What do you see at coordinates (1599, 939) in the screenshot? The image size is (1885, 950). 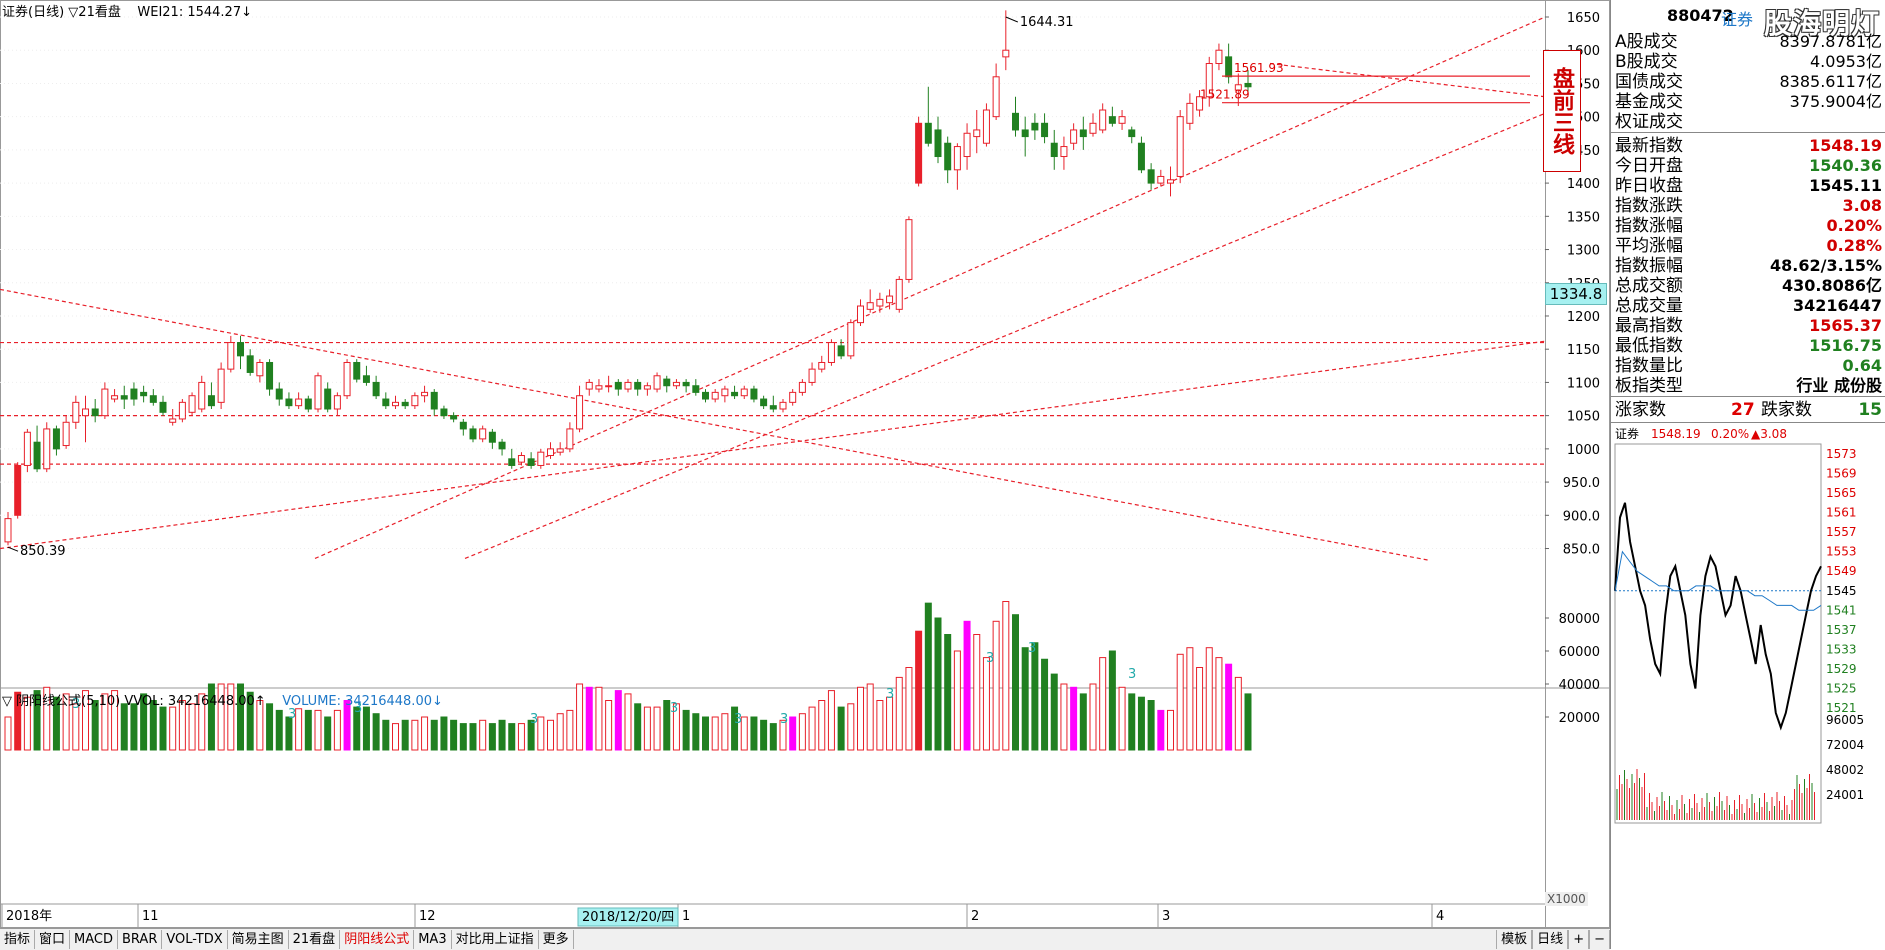 I see `tabbar-right-3: −` at bounding box center [1599, 939].